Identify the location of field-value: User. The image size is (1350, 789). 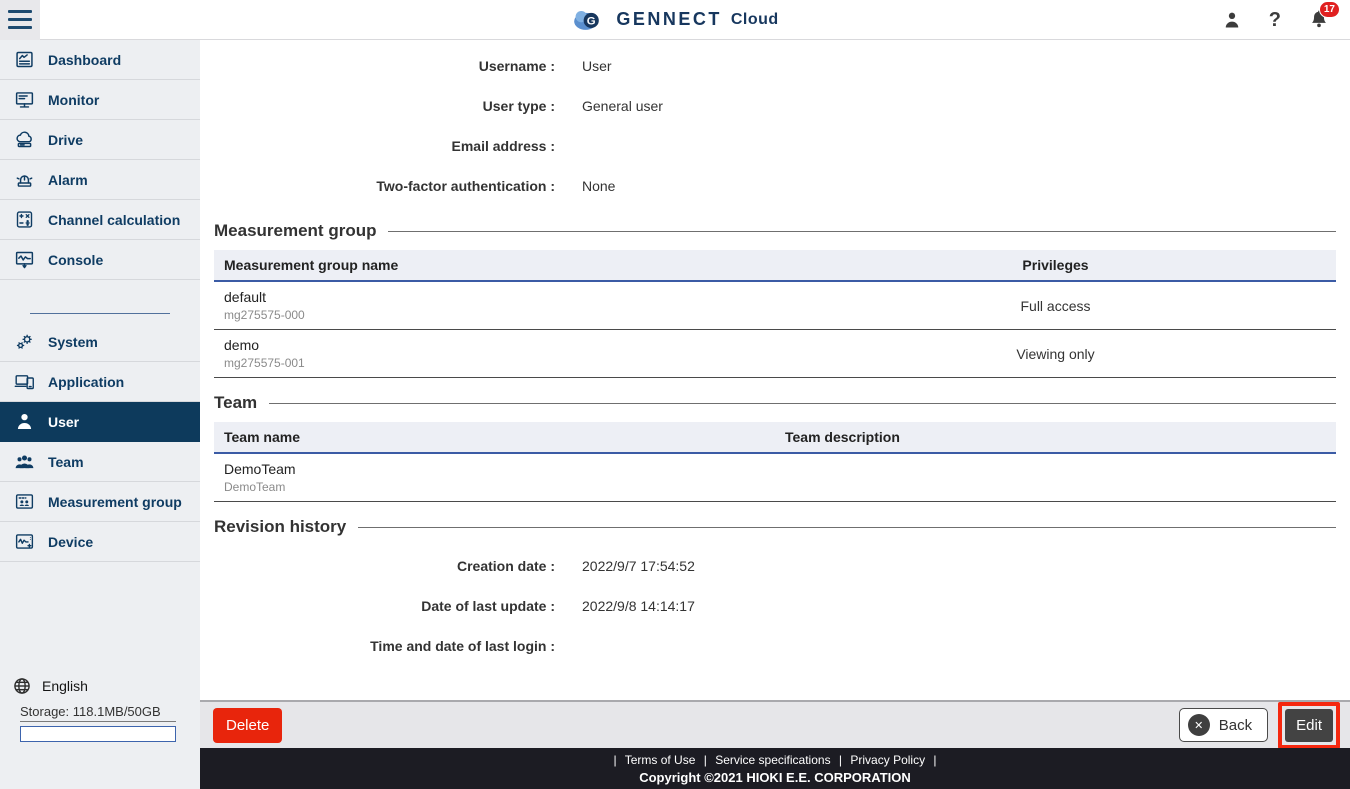
(597, 66).